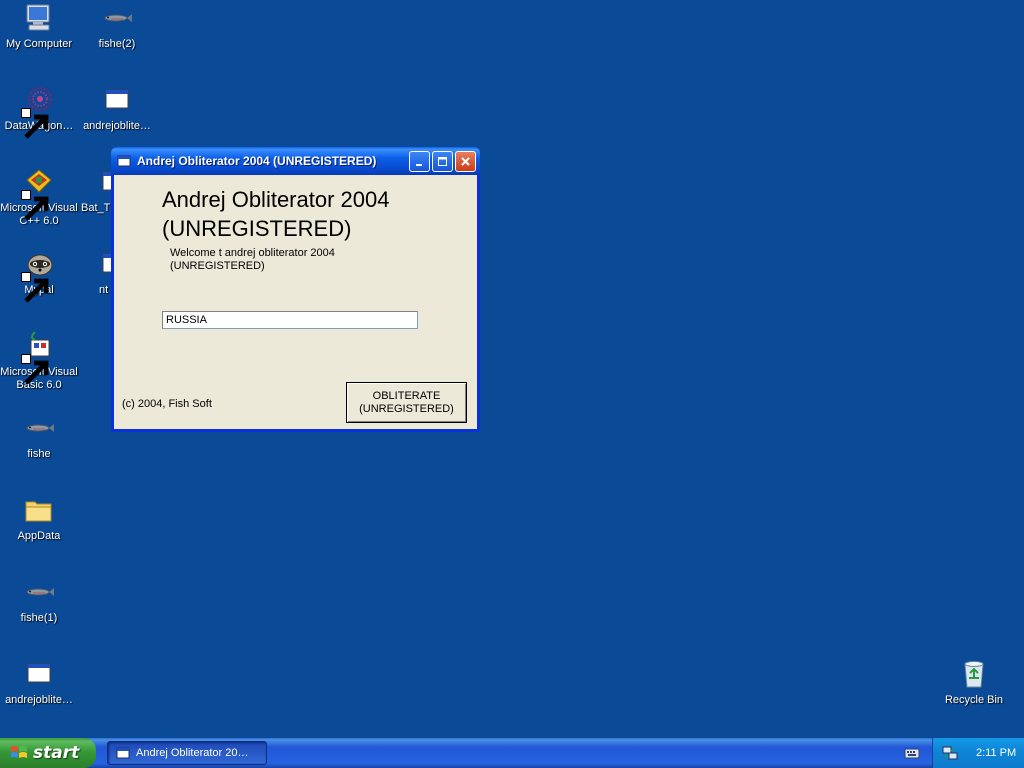 This screenshot has width=1024, height=768. I want to click on desktop-icon-label: My Computer, so click(39, 44).